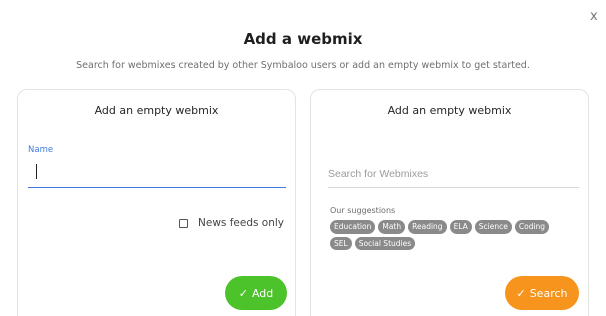 This screenshot has height=316, width=606. I want to click on news-feeds-label: News feeds only, so click(241, 223).